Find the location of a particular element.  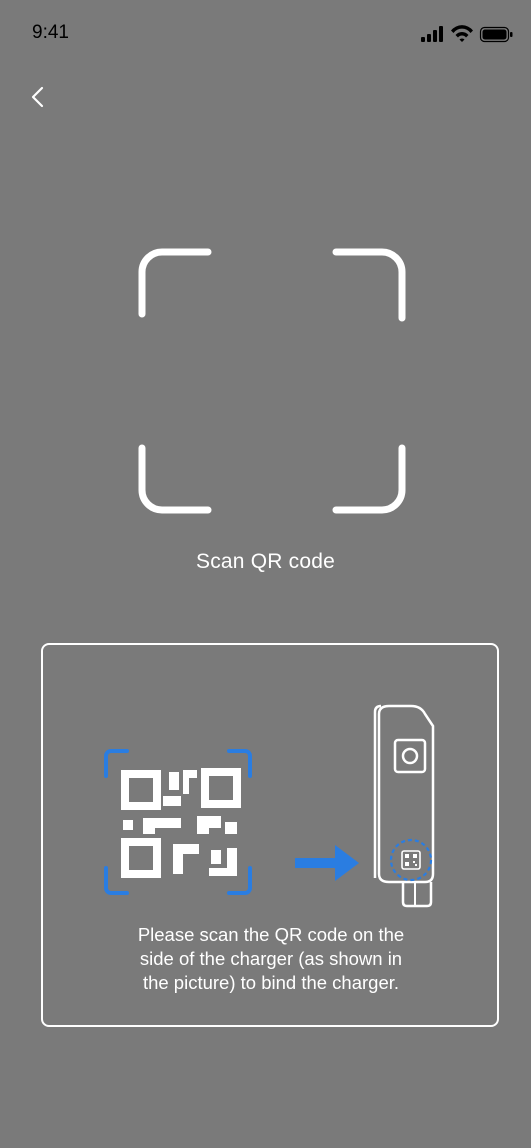

qr-code-icon is located at coordinates (178, 822).